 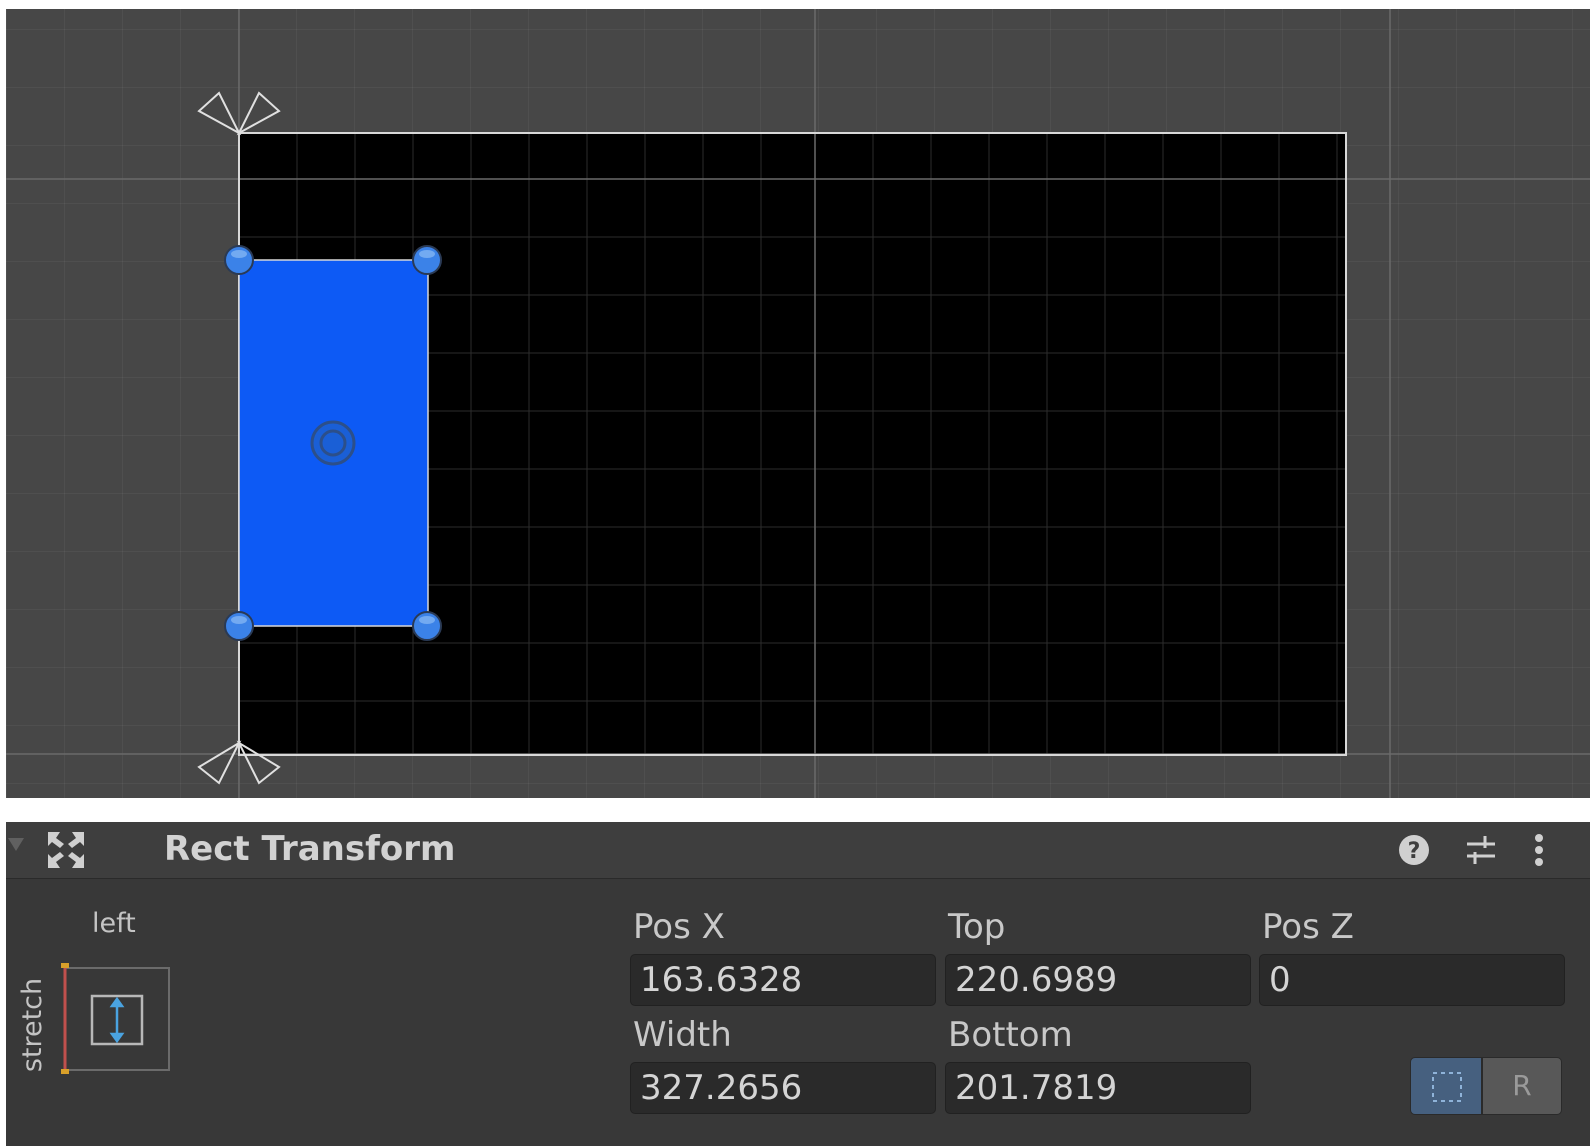 What do you see at coordinates (66, 850) in the screenshot?
I see `rect-transform-icon` at bounding box center [66, 850].